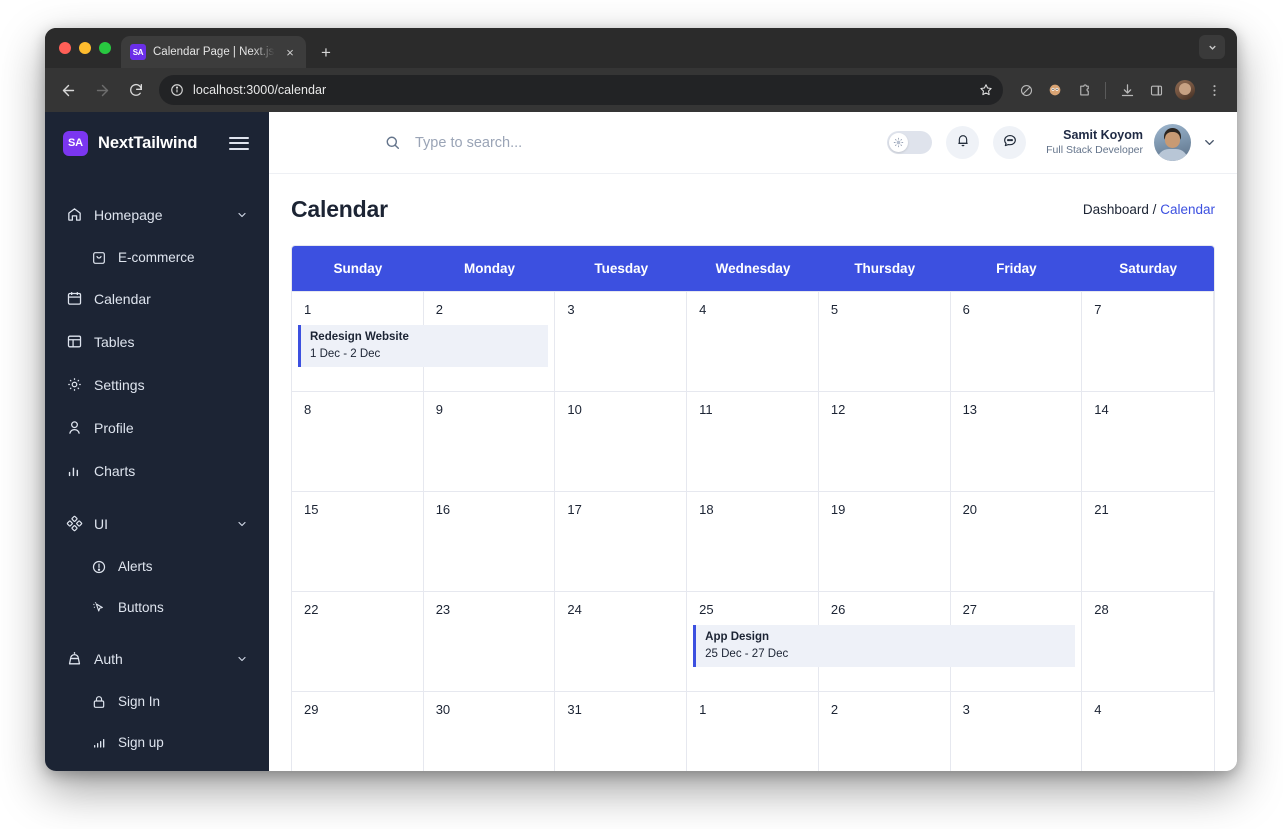  Describe the element at coordinates (239, 143) in the screenshot. I see `sidebar-toggle-icon` at that location.